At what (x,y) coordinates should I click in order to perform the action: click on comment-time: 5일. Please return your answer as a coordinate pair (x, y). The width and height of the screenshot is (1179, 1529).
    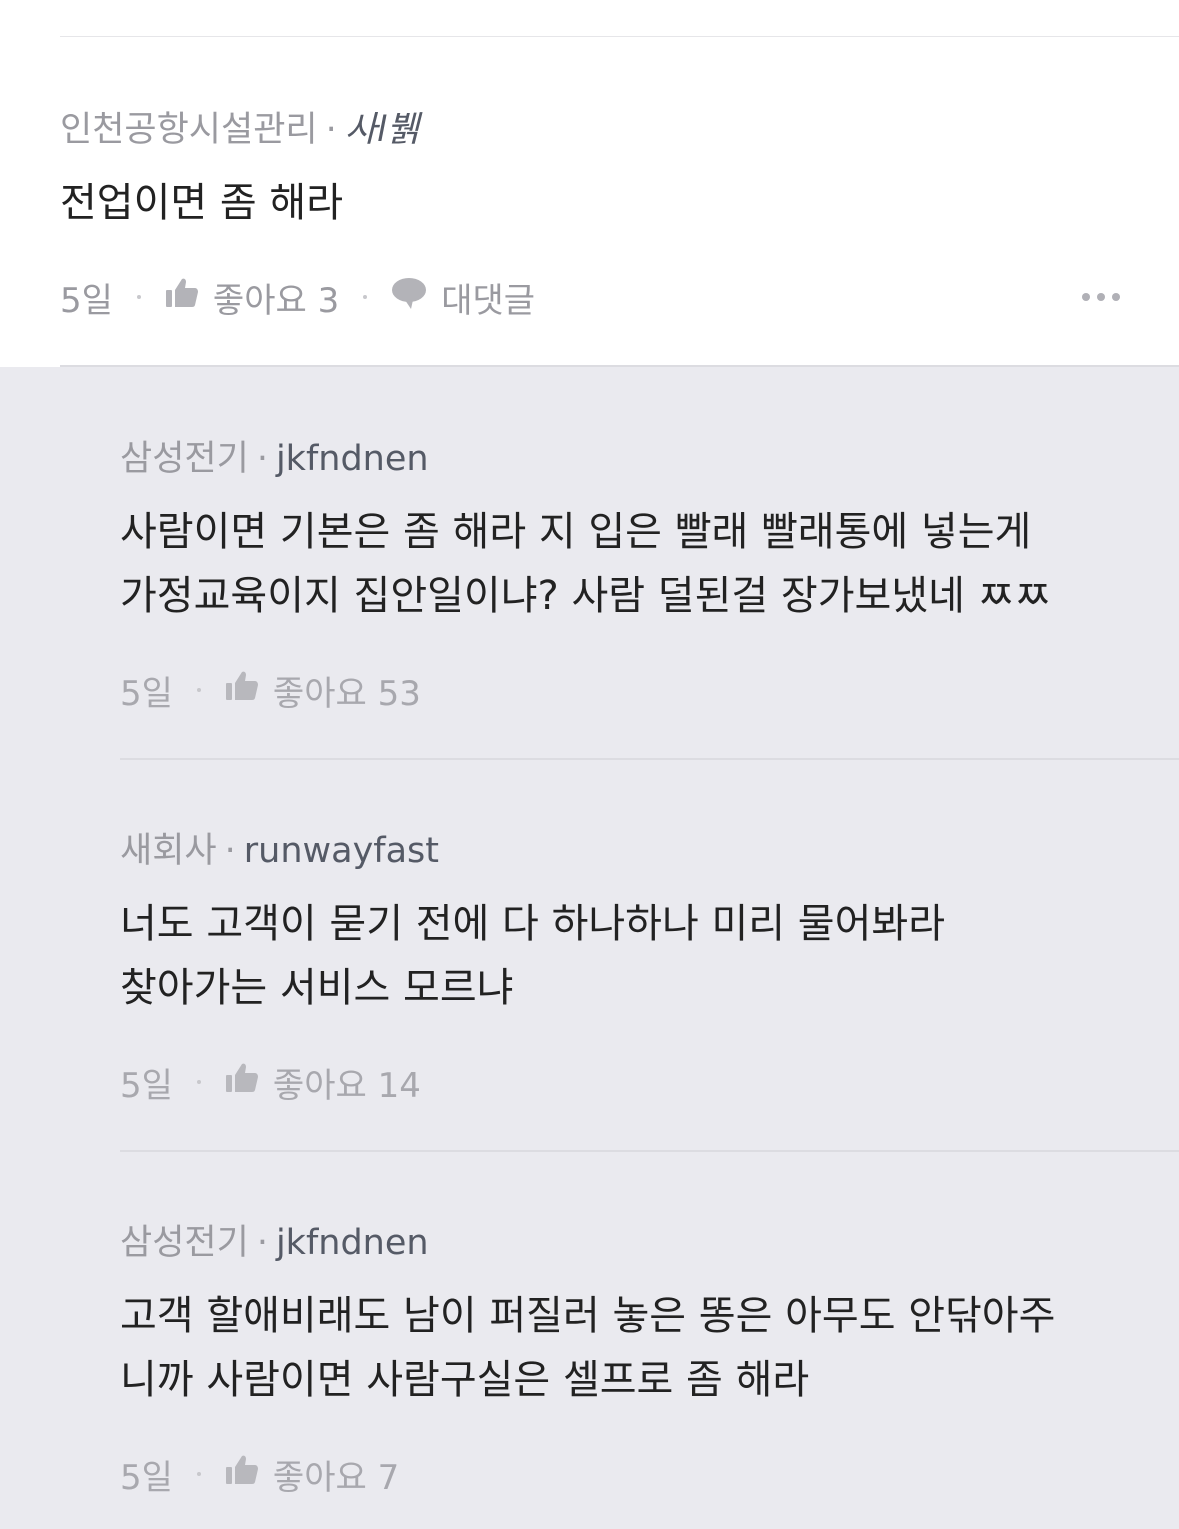
    Looking at the image, I should click on (86, 300).